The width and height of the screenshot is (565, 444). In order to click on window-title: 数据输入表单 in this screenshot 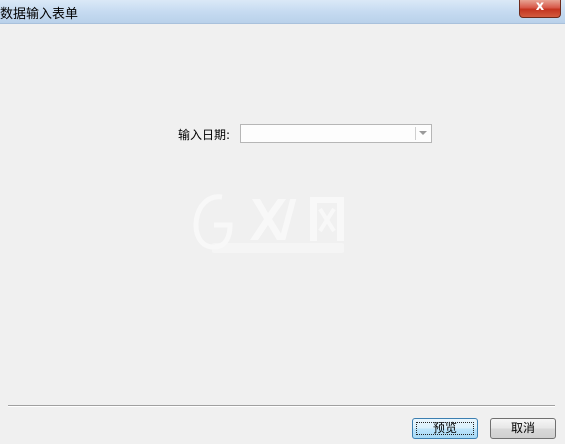, I will do `click(39, 14)`.